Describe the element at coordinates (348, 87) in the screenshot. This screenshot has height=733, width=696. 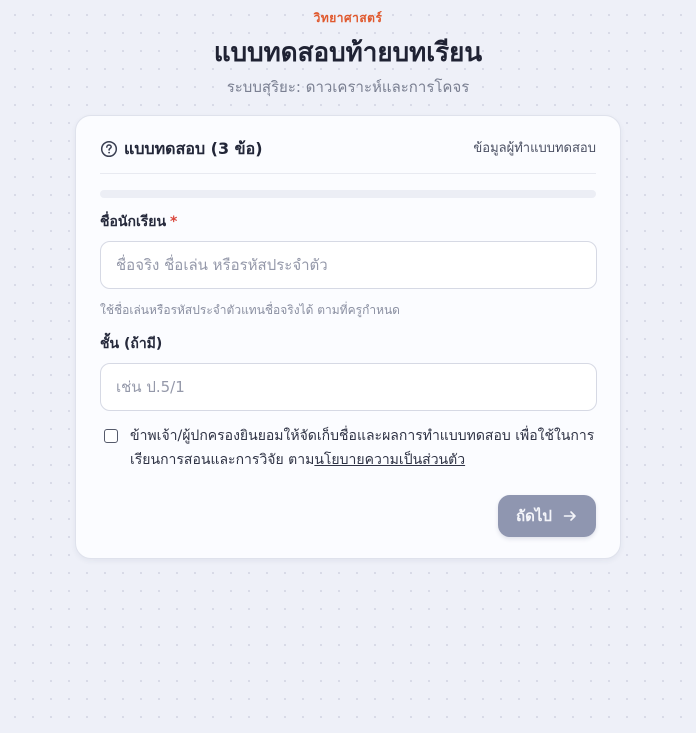
I see `page-subtitle: ระบบสุริยะ: ดาวเคราะห์และการโคจร` at that location.